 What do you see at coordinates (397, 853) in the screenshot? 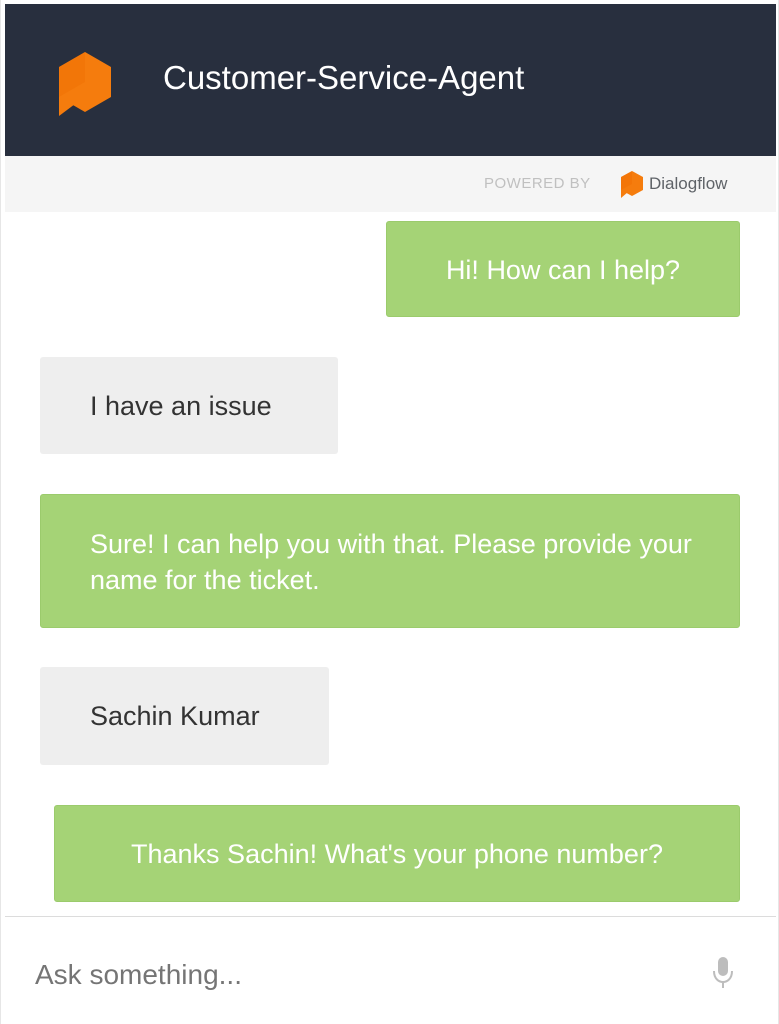
I see `agent-message: Thanks Sachin! What's your phone number?` at bounding box center [397, 853].